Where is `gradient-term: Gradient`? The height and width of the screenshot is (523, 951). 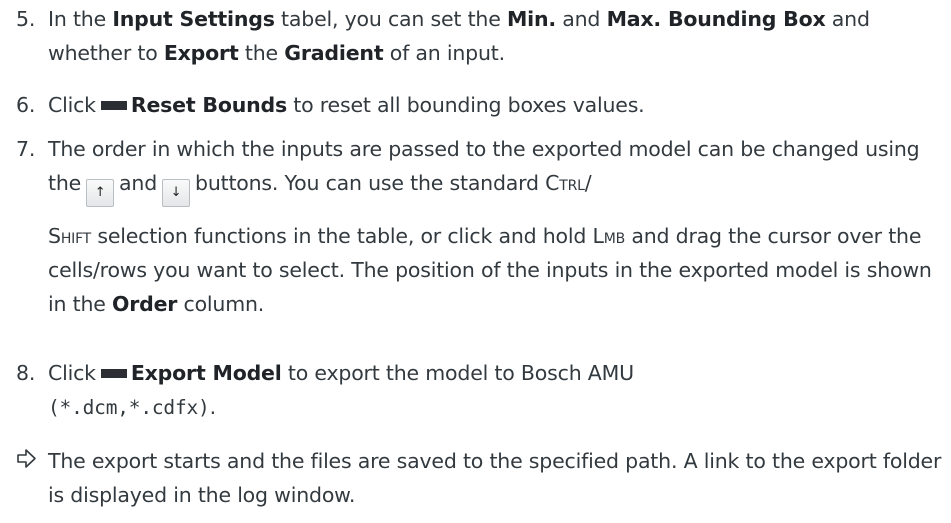
gradient-term: Gradient is located at coordinates (334, 53).